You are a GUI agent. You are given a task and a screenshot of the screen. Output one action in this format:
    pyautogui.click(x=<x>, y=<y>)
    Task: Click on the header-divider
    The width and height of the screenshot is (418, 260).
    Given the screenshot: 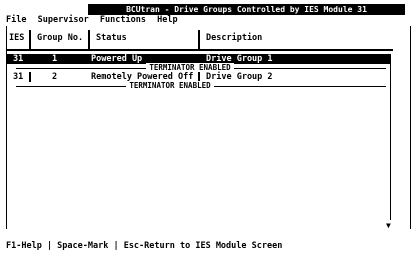 What is the action you would take?
    pyautogui.click(x=200, y=50)
    